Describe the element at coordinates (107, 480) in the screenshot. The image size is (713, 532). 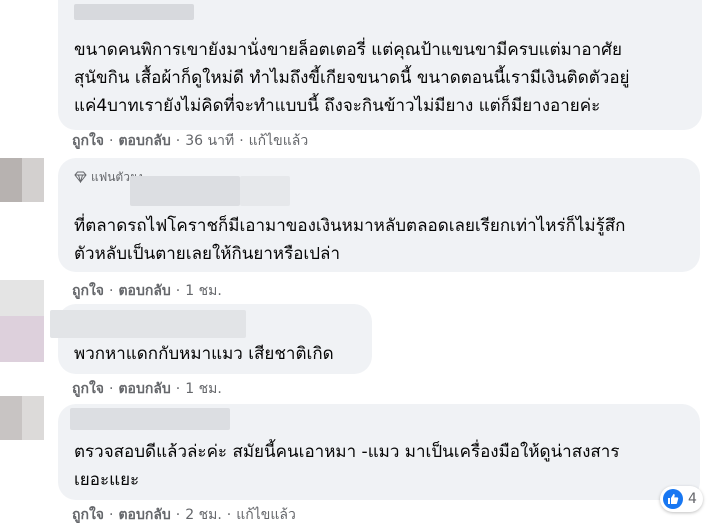
I see `comment-text-line: เยอะแยะ` at that location.